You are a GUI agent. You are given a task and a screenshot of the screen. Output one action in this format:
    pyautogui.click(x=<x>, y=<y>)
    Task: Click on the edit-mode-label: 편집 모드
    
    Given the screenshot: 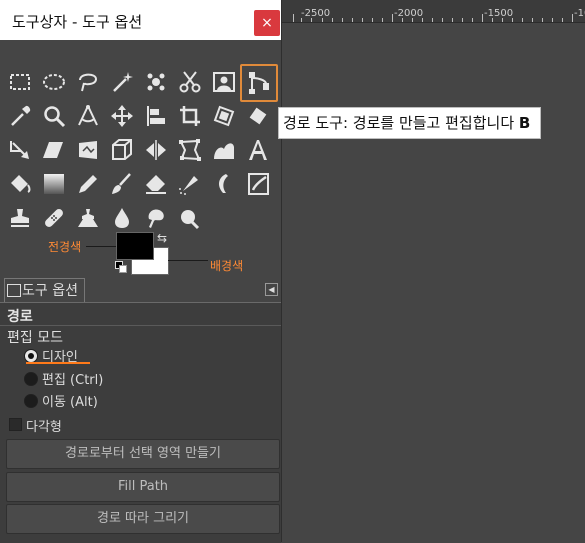 What is the action you would take?
    pyautogui.click(x=35, y=338)
    